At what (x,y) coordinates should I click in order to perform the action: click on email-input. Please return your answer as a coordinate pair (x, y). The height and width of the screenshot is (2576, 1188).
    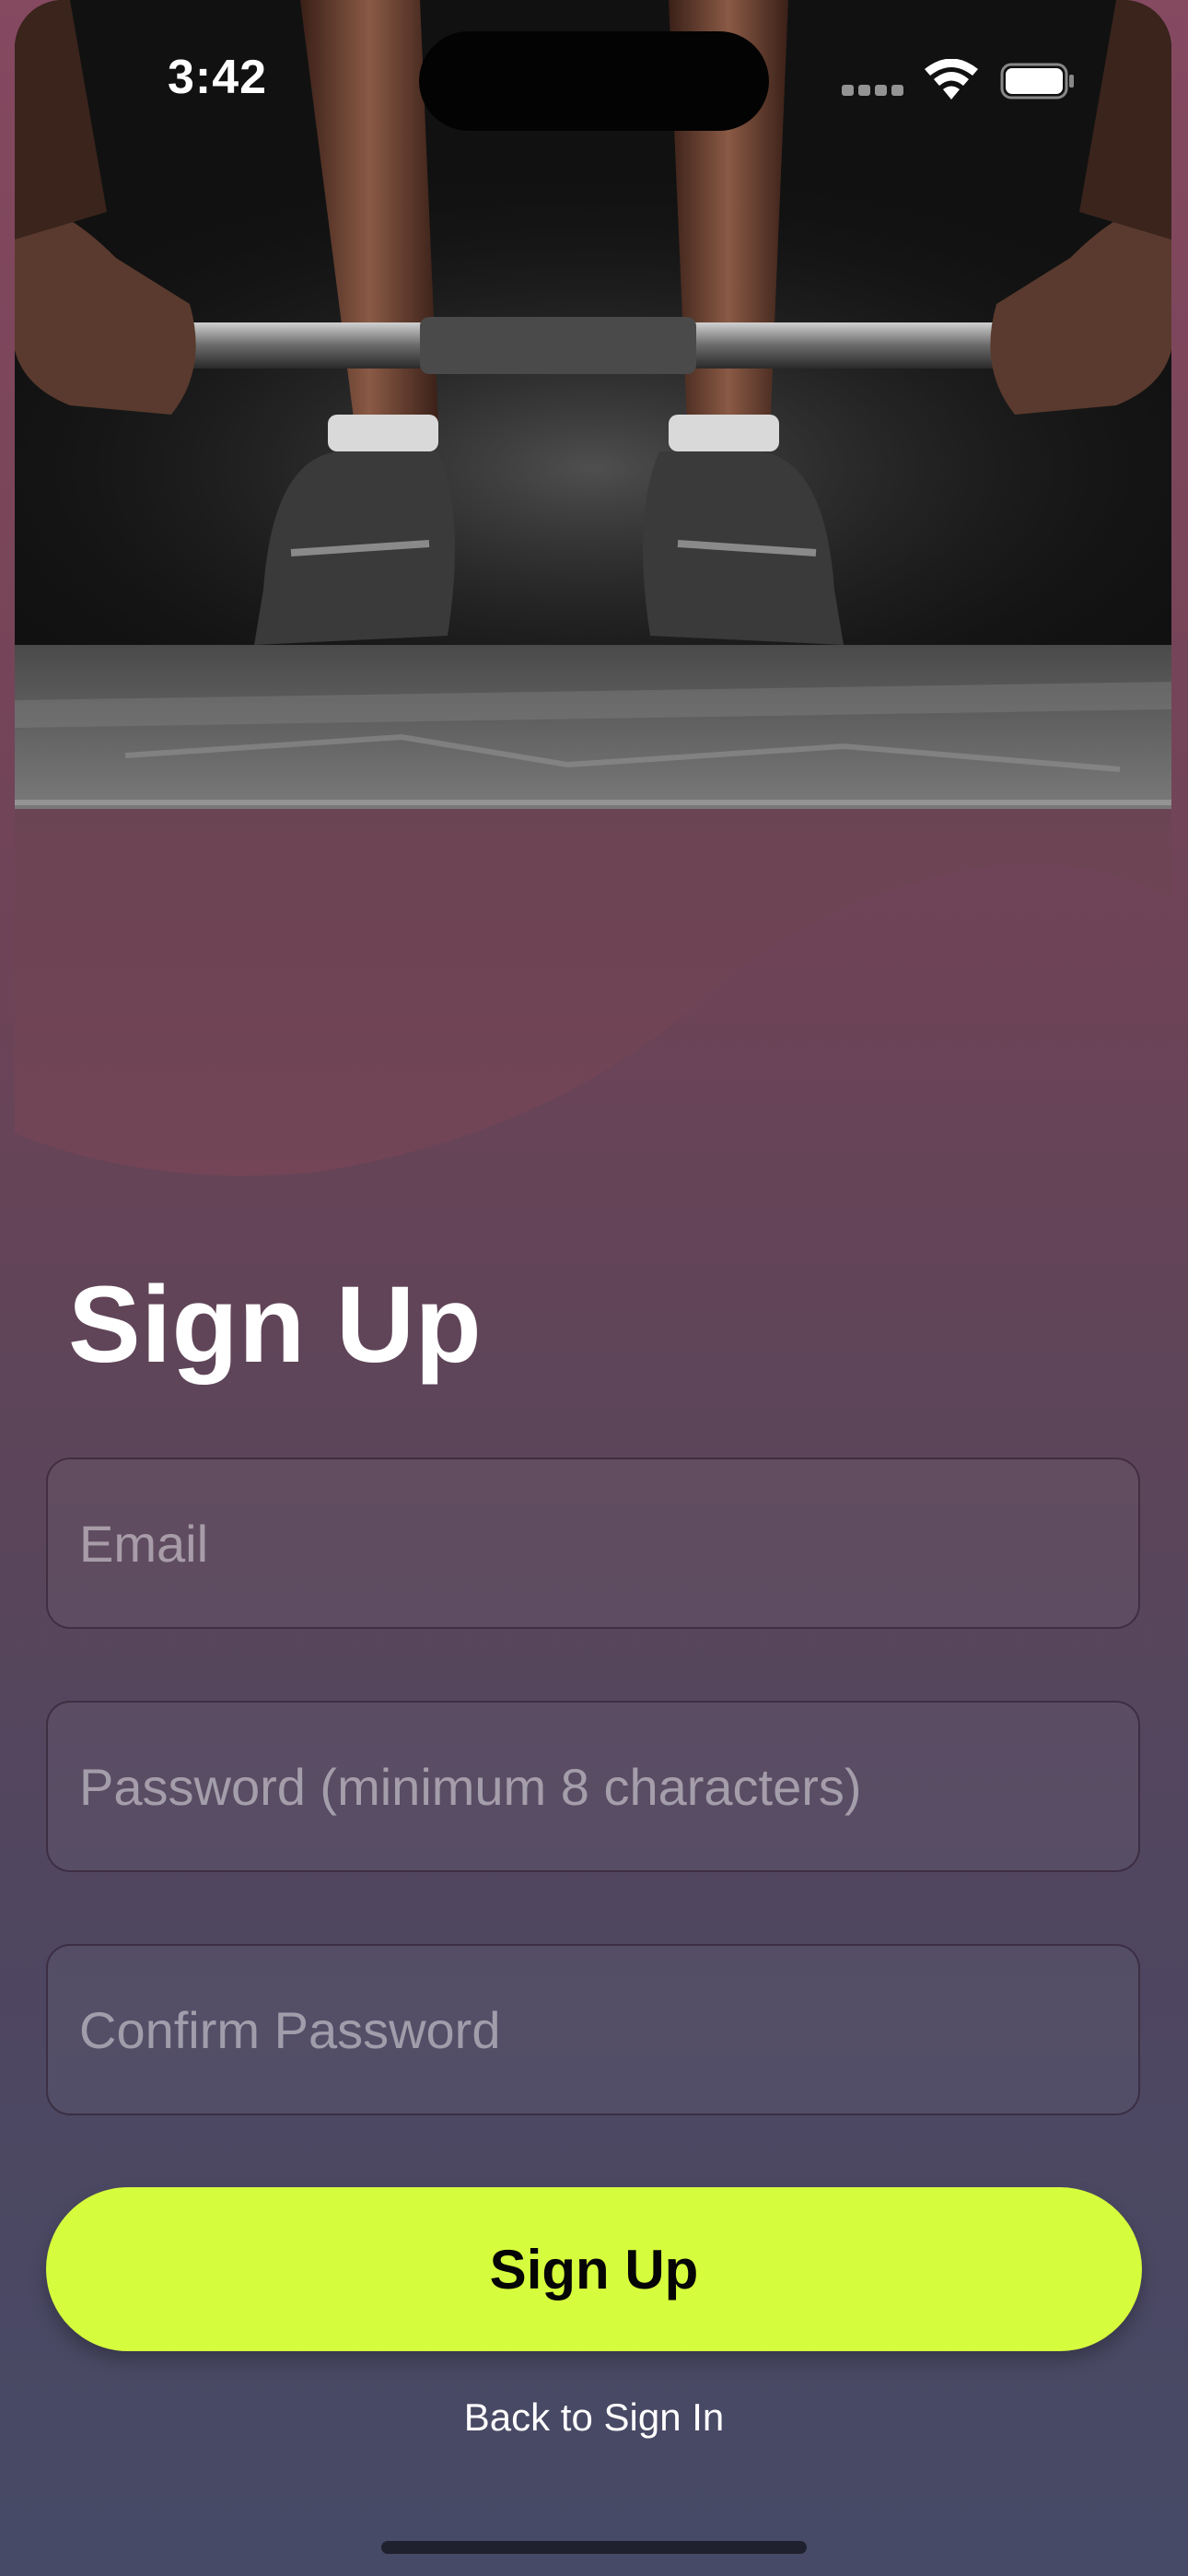
    Looking at the image, I should click on (593, 1543).